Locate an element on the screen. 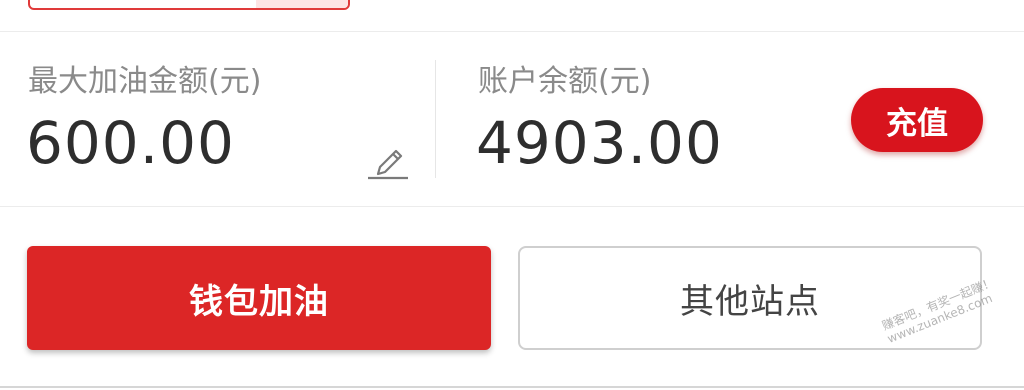 The width and height of the screenshot is (1024, 390). balance-label: 账户余额(元) is located at coordinates (565, 81).